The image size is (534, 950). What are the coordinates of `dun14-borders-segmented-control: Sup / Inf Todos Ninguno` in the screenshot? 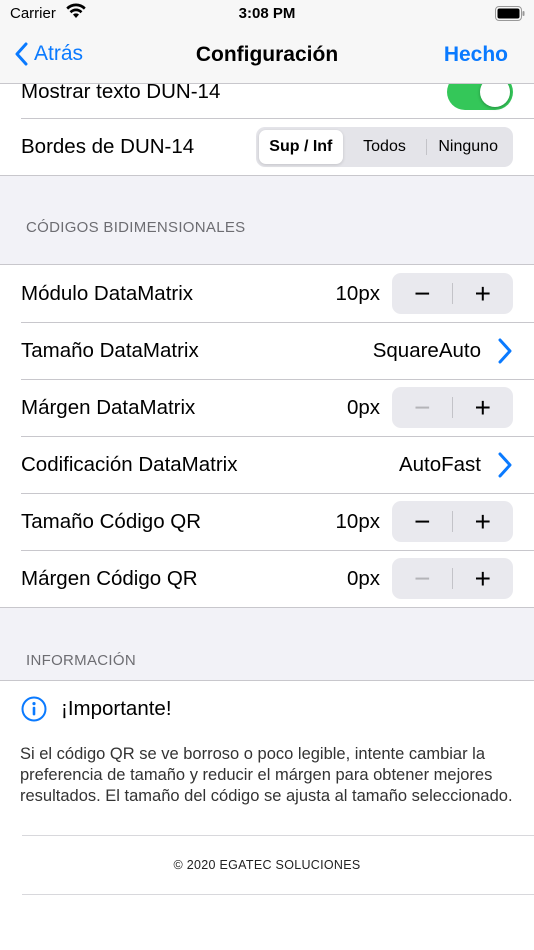 It's located at (384, 146).